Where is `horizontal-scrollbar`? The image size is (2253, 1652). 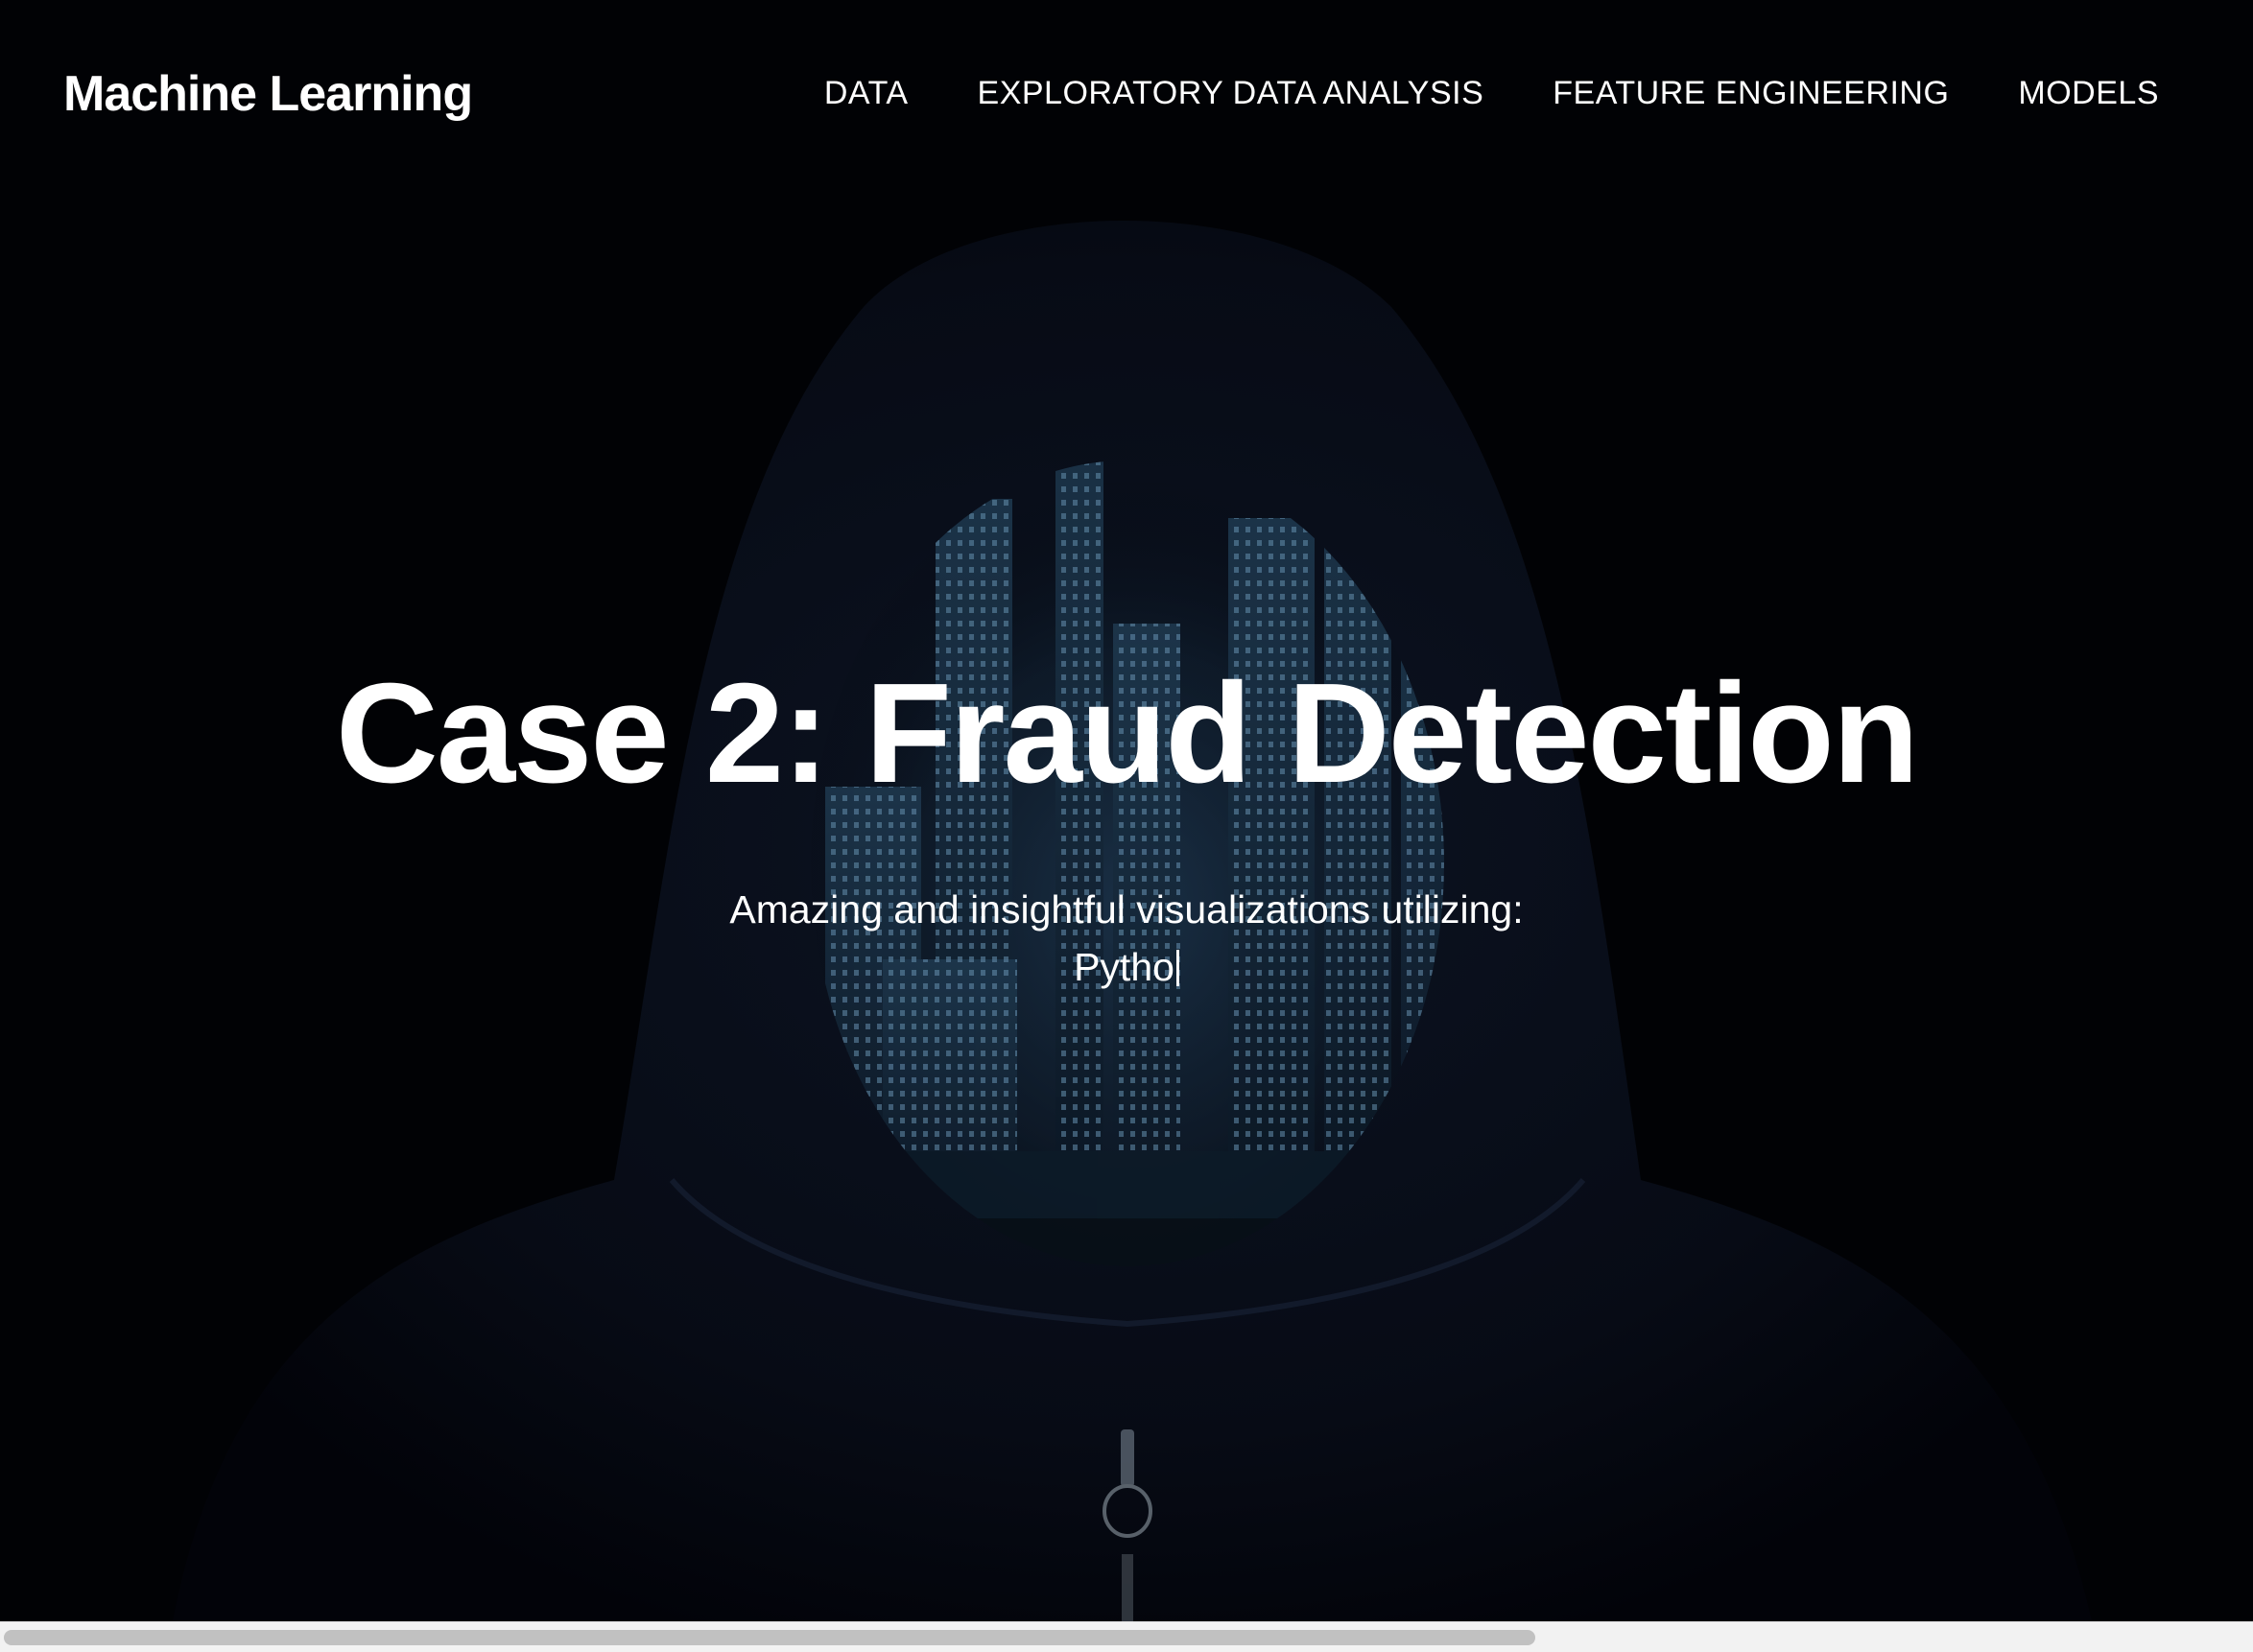
horizontal-scrollbar is located at coordinates (1127, 1637).